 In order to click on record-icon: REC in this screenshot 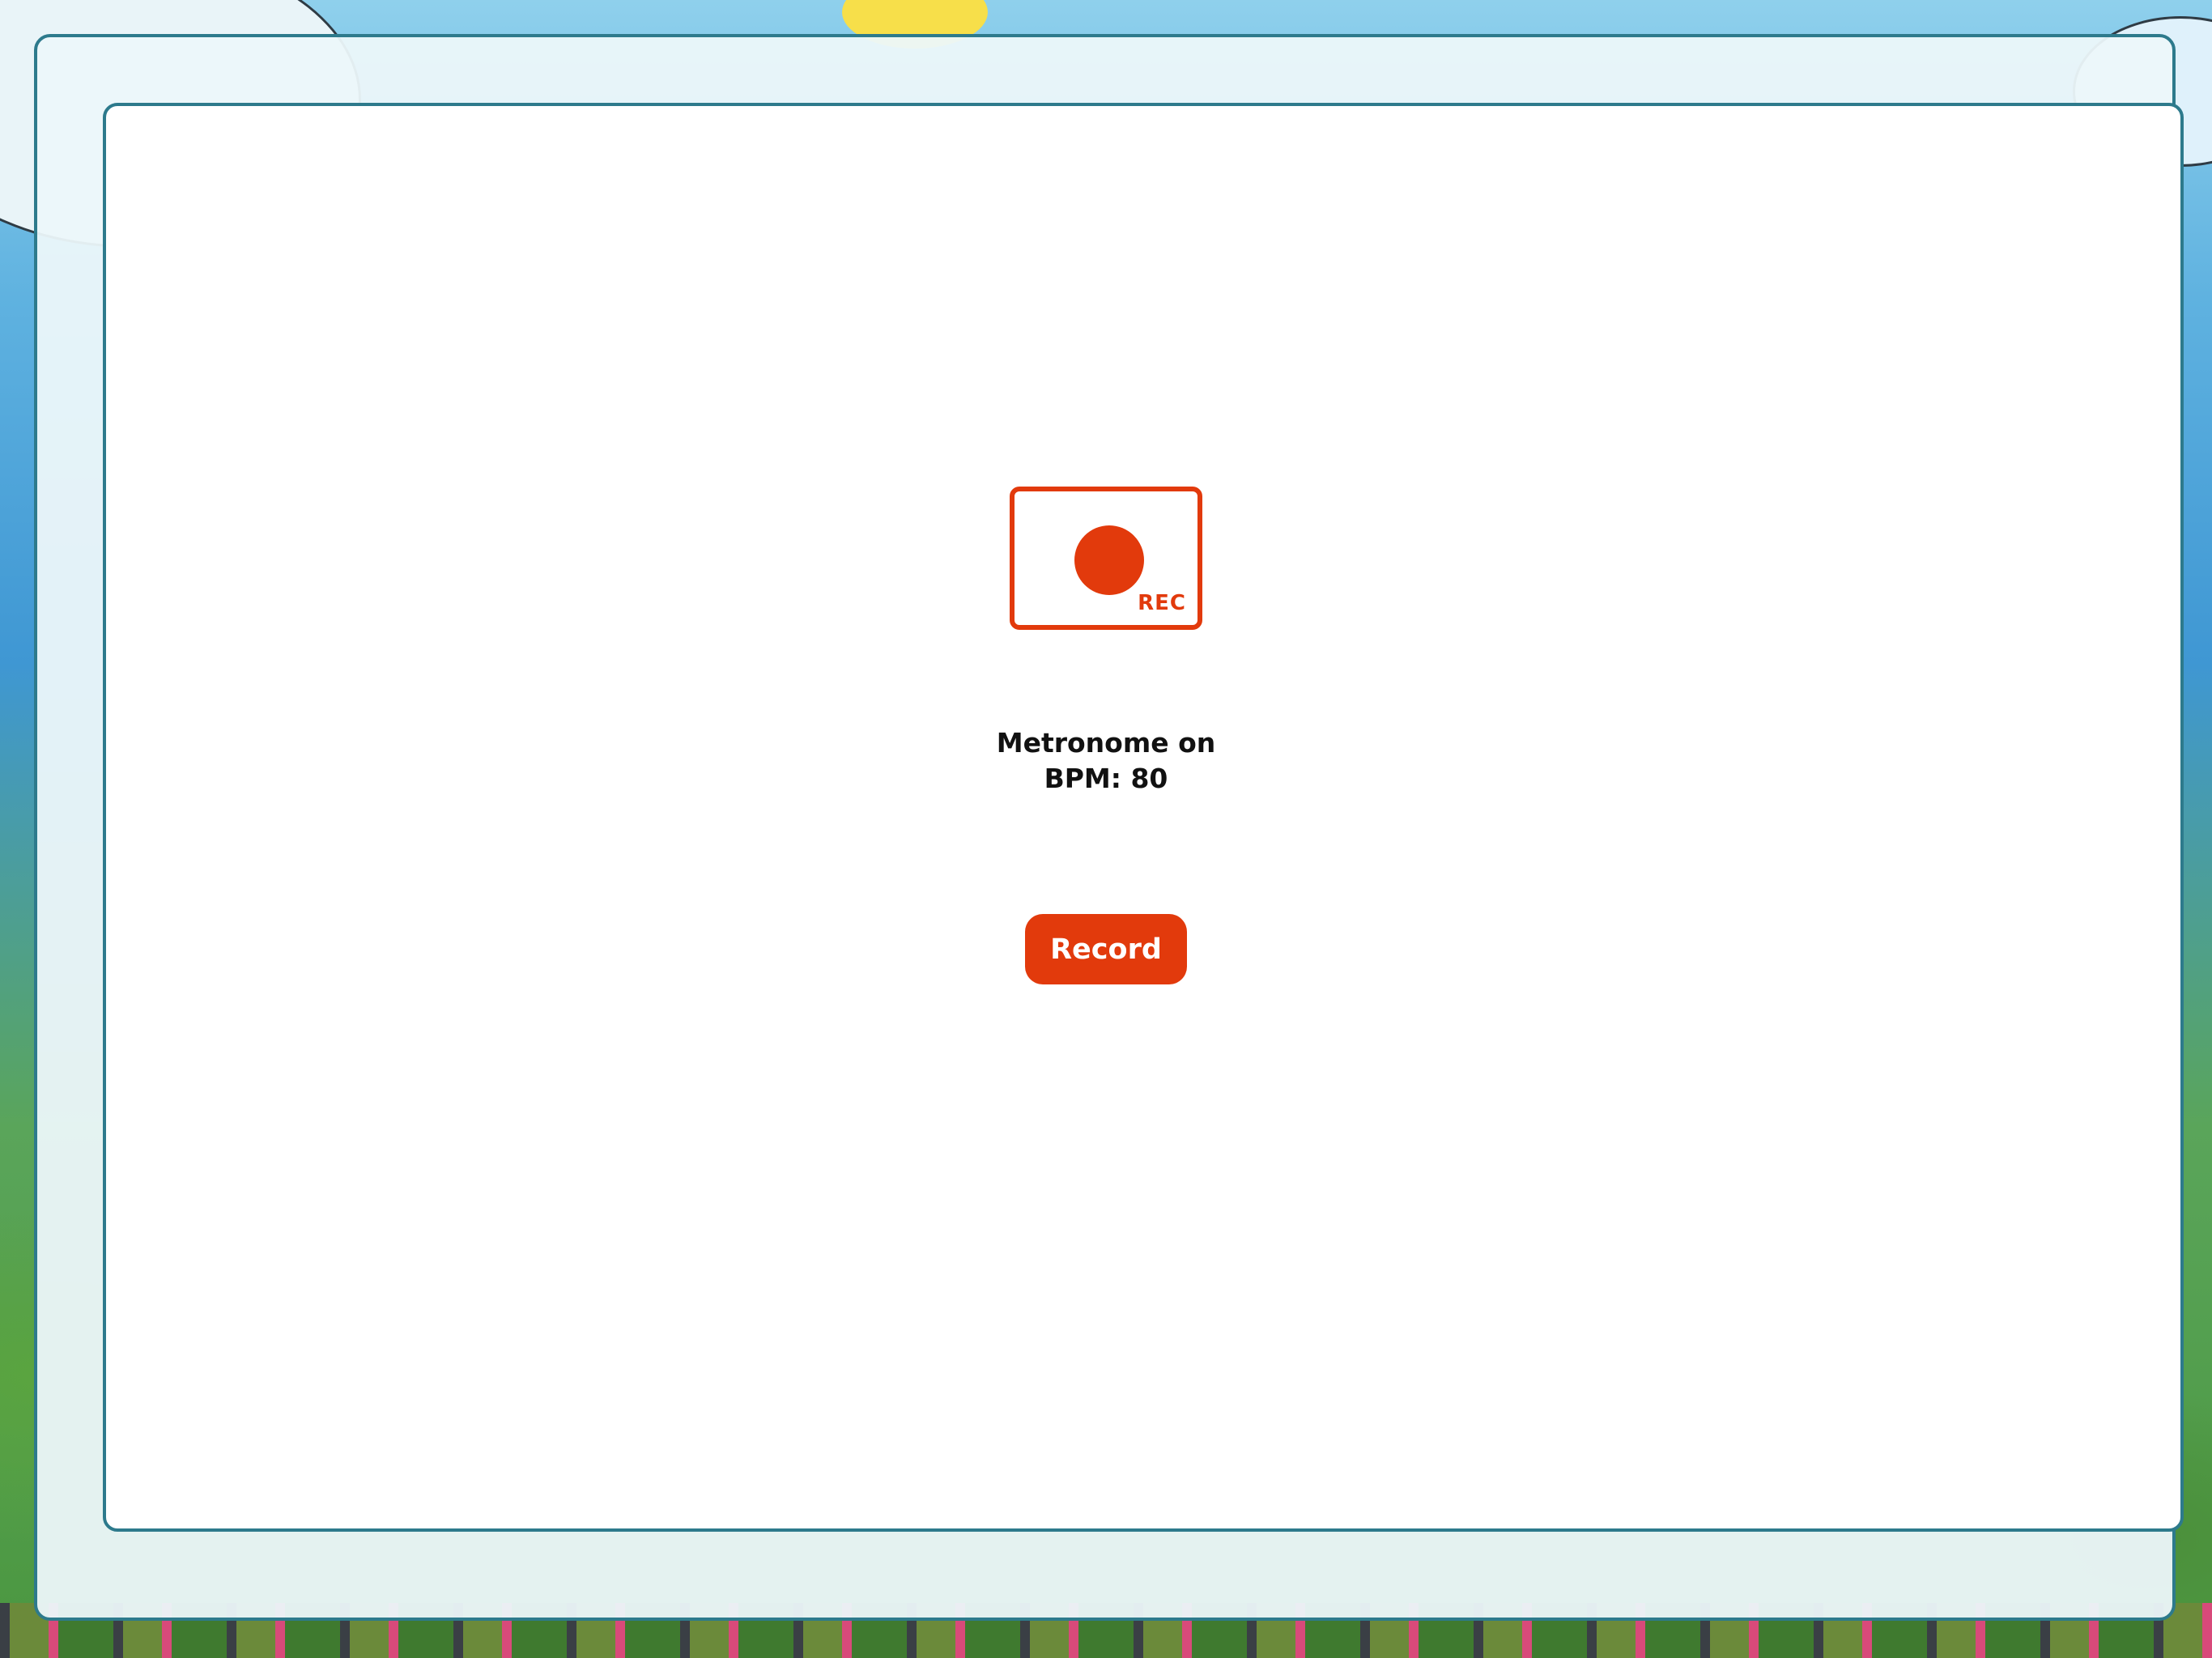, I will do `click(1106, 558)`.